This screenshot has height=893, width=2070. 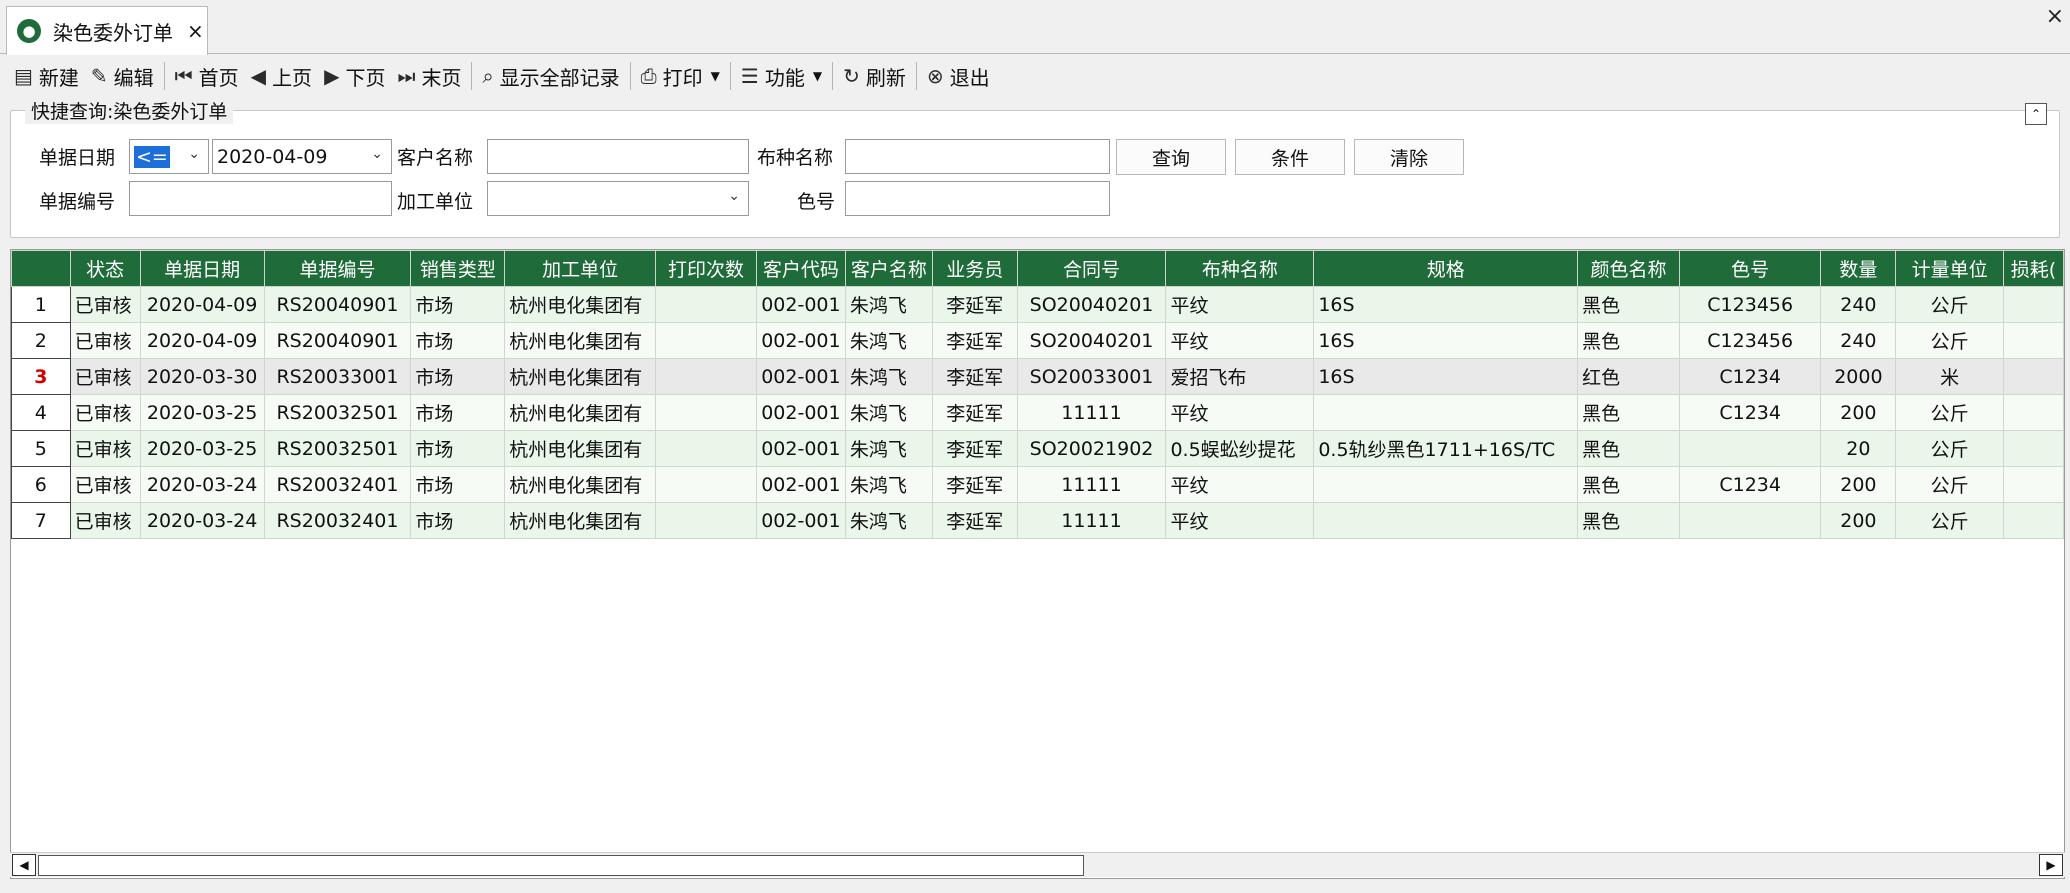 What do you see at coordinates (41, 412) in the screenshot?
I see `row-number-cell: 4` at bounding box center [41, 412].